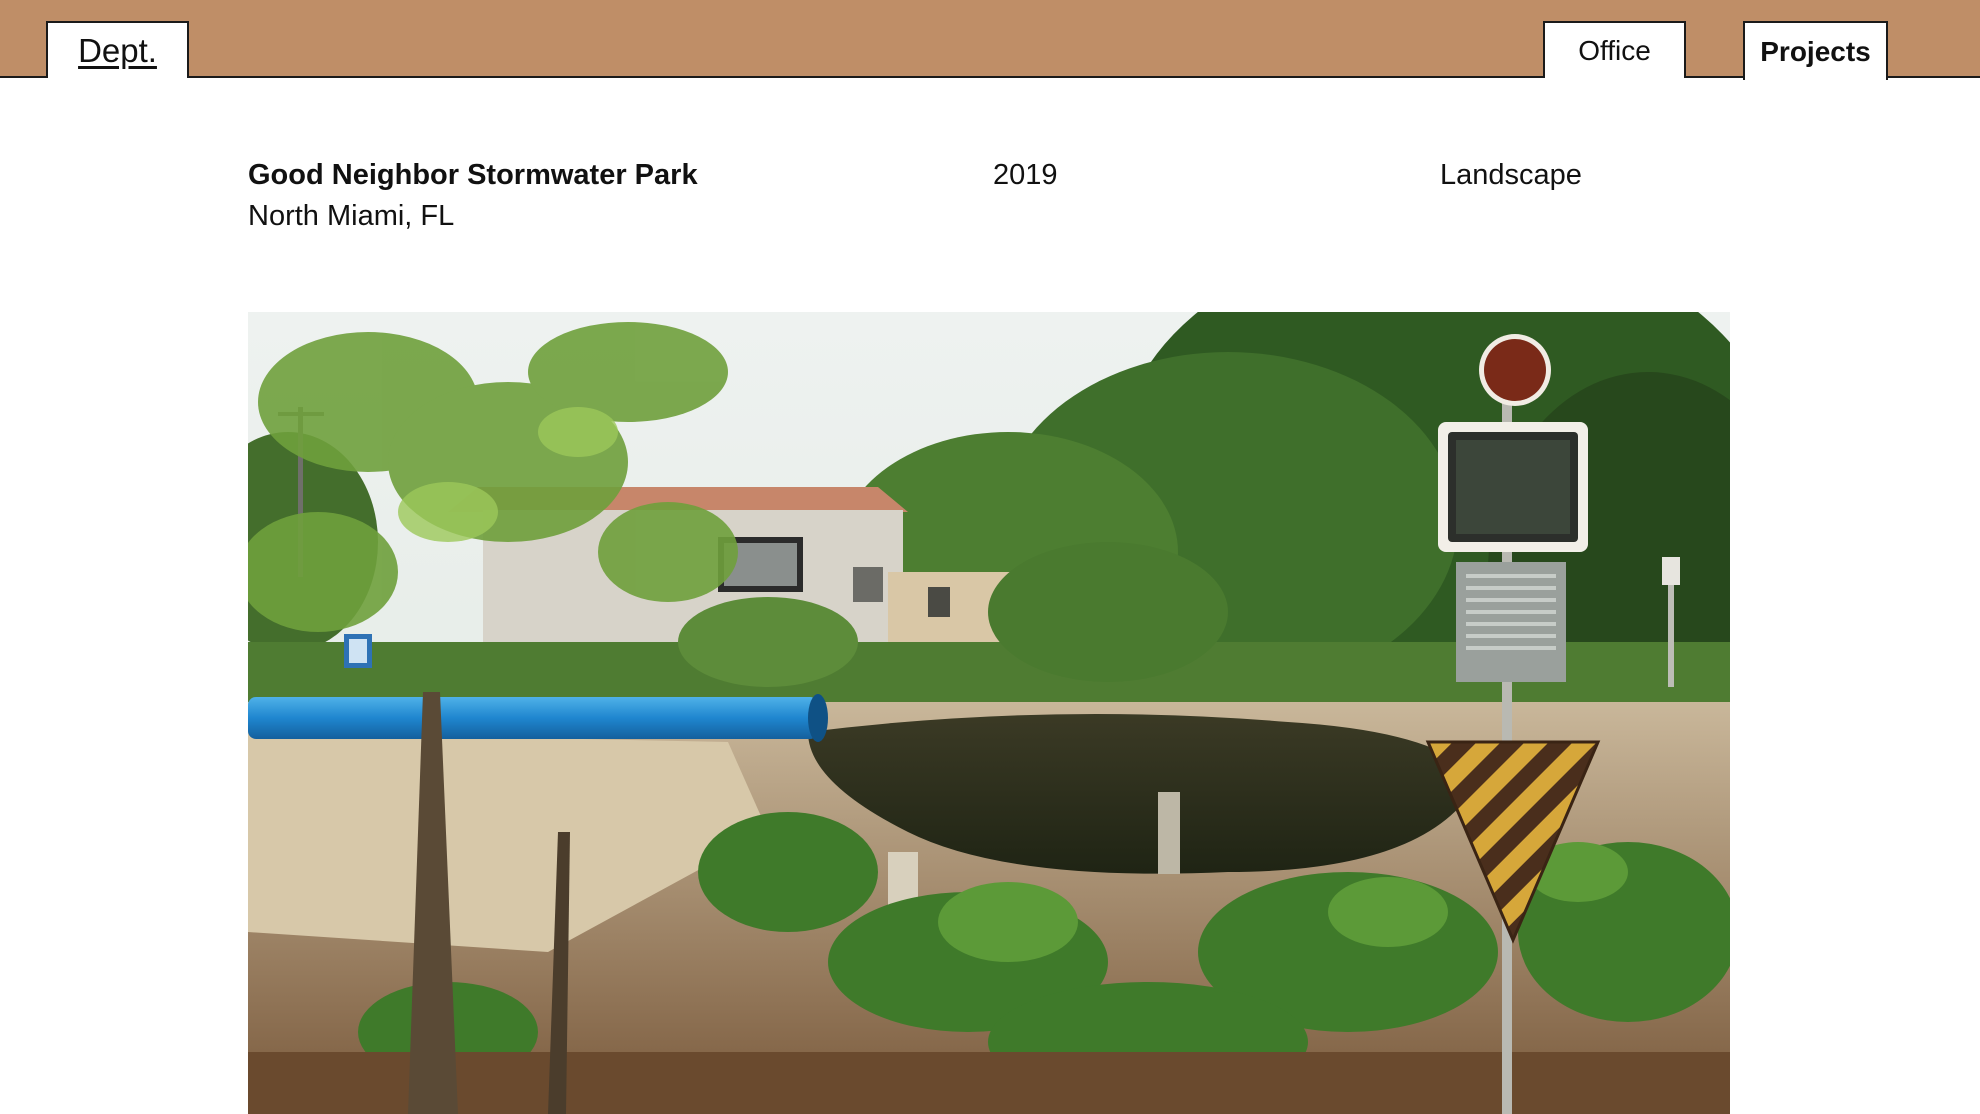  What do you see at coordinates (473, 175) in the screenshot?
I see `project-title: Good Neighbor Stormwater Park` at bounding box center [473, 175].